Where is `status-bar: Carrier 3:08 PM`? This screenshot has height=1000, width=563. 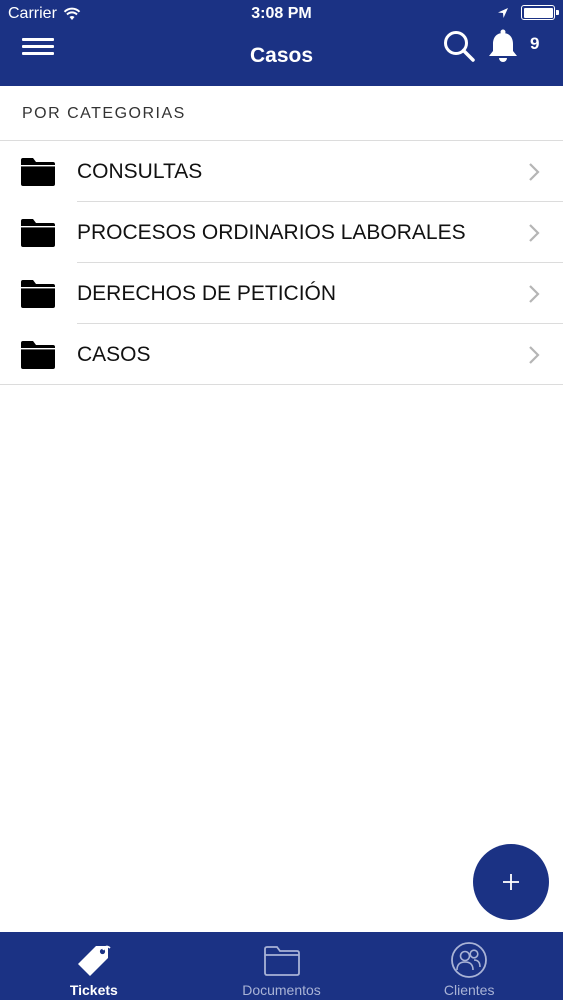
status-bar: Carrier 3:08 PM is located at coordinates (281, 14).